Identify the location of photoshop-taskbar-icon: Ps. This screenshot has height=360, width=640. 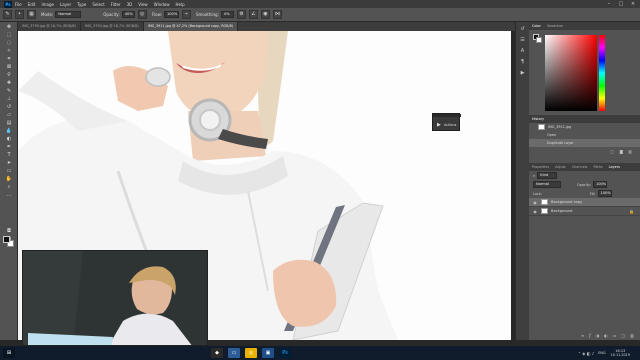
(285, 353).